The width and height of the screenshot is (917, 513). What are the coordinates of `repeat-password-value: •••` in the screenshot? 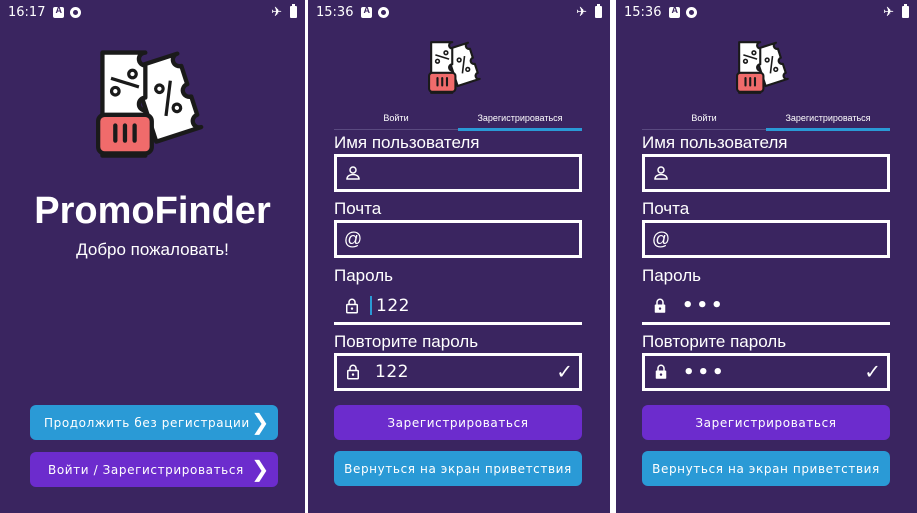 It's located at (705, 372).